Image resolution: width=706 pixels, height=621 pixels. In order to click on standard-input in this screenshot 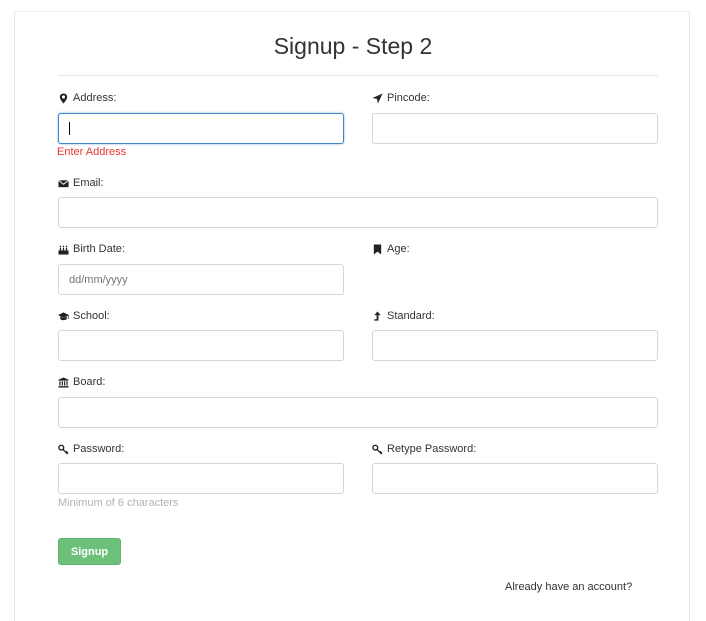, I will do `click(515, 345)`.